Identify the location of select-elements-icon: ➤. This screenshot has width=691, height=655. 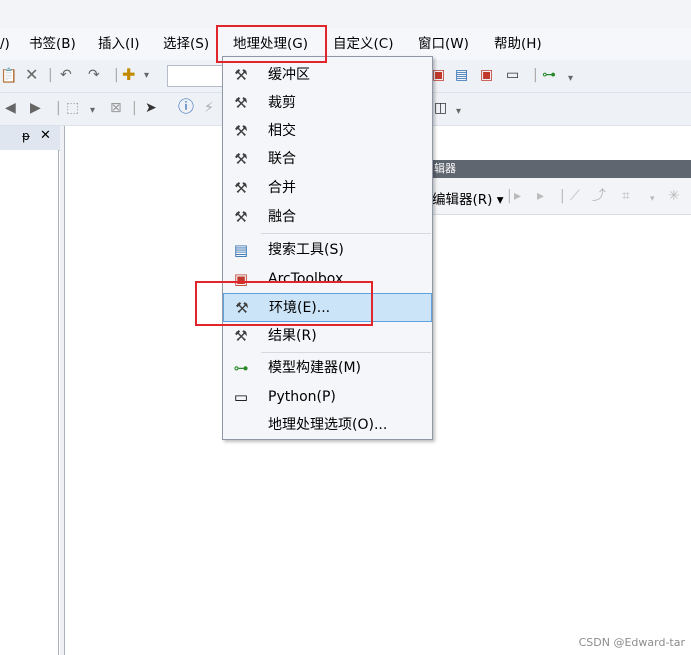
(151, 108).